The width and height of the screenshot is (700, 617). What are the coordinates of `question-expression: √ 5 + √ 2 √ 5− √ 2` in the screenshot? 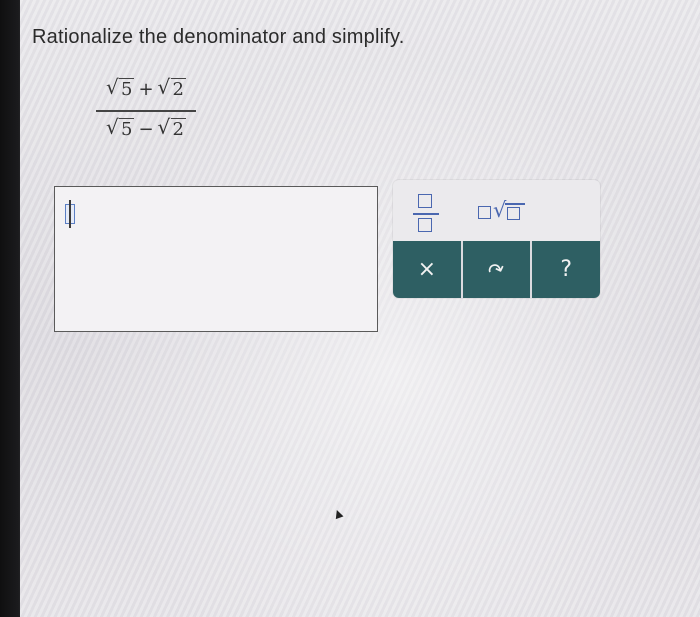 It's located at (146, 112).